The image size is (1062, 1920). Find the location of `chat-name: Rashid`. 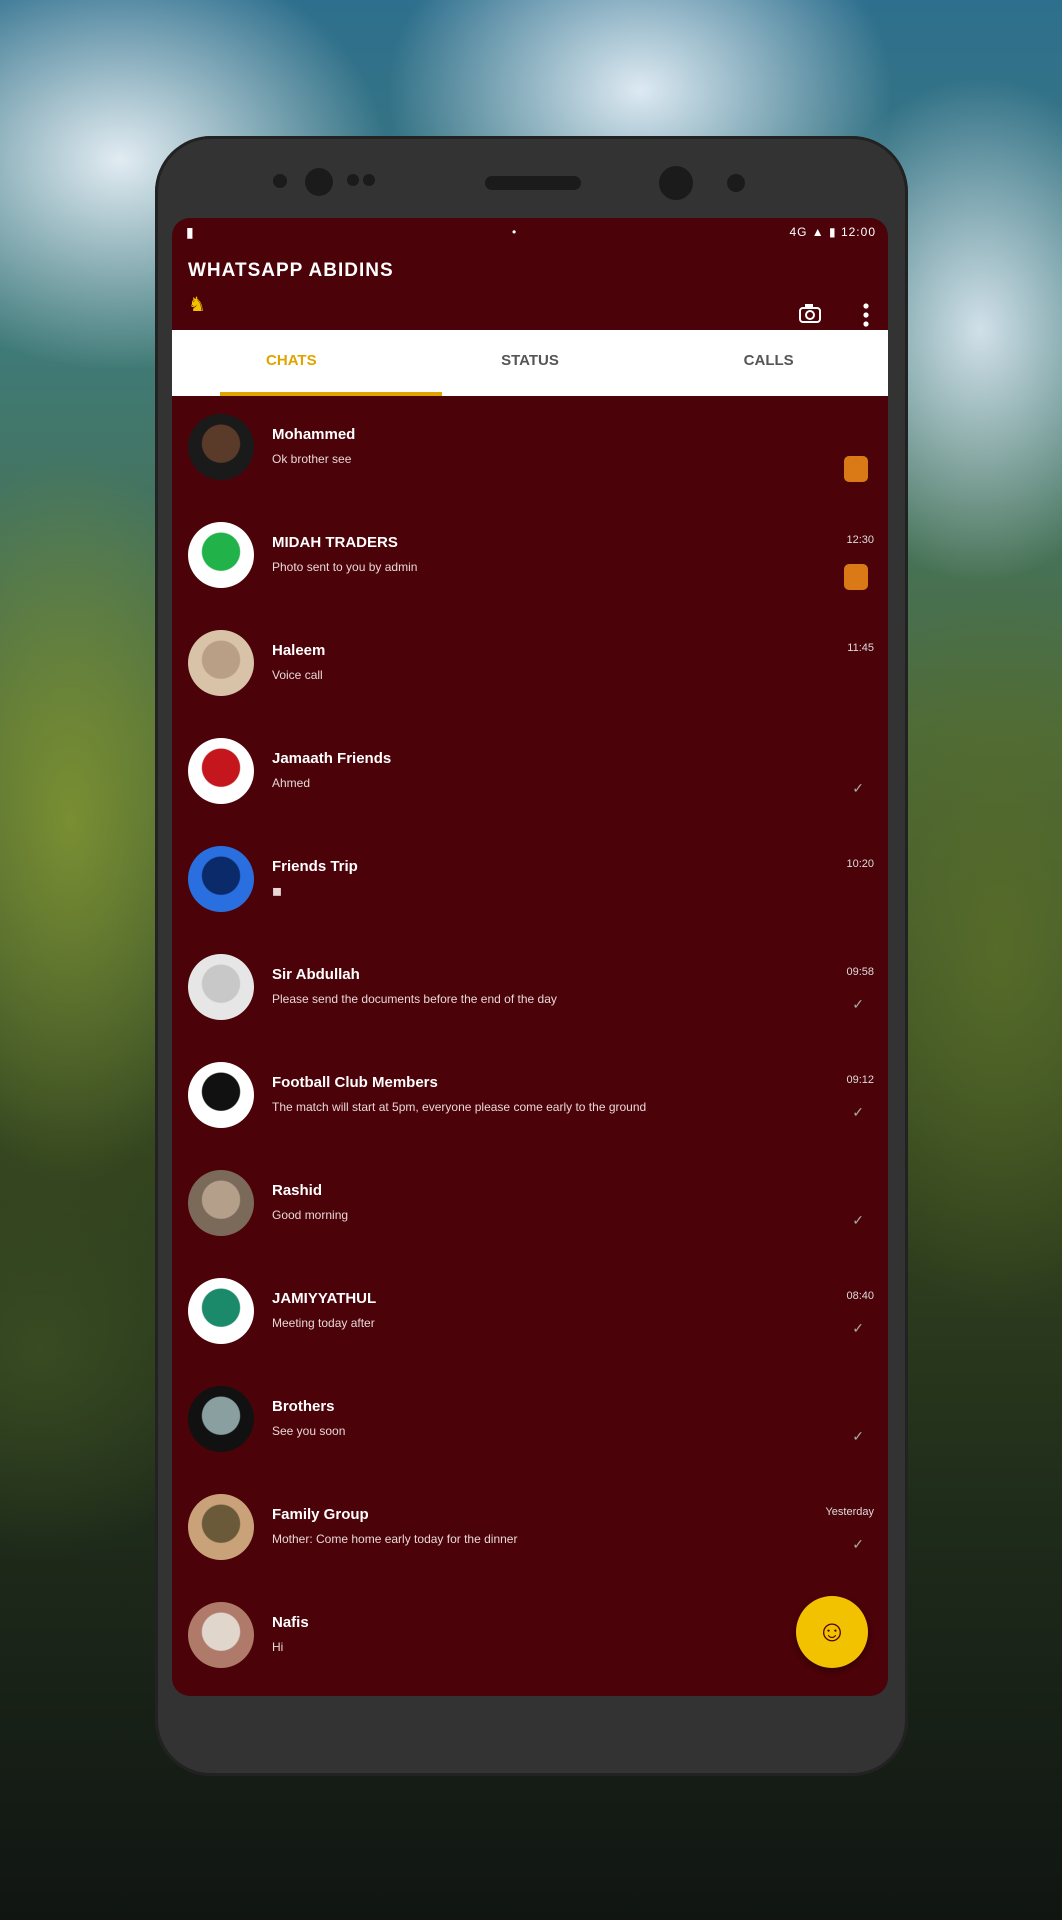

chat-name: Rashid is located at coordinates (297, 1190).